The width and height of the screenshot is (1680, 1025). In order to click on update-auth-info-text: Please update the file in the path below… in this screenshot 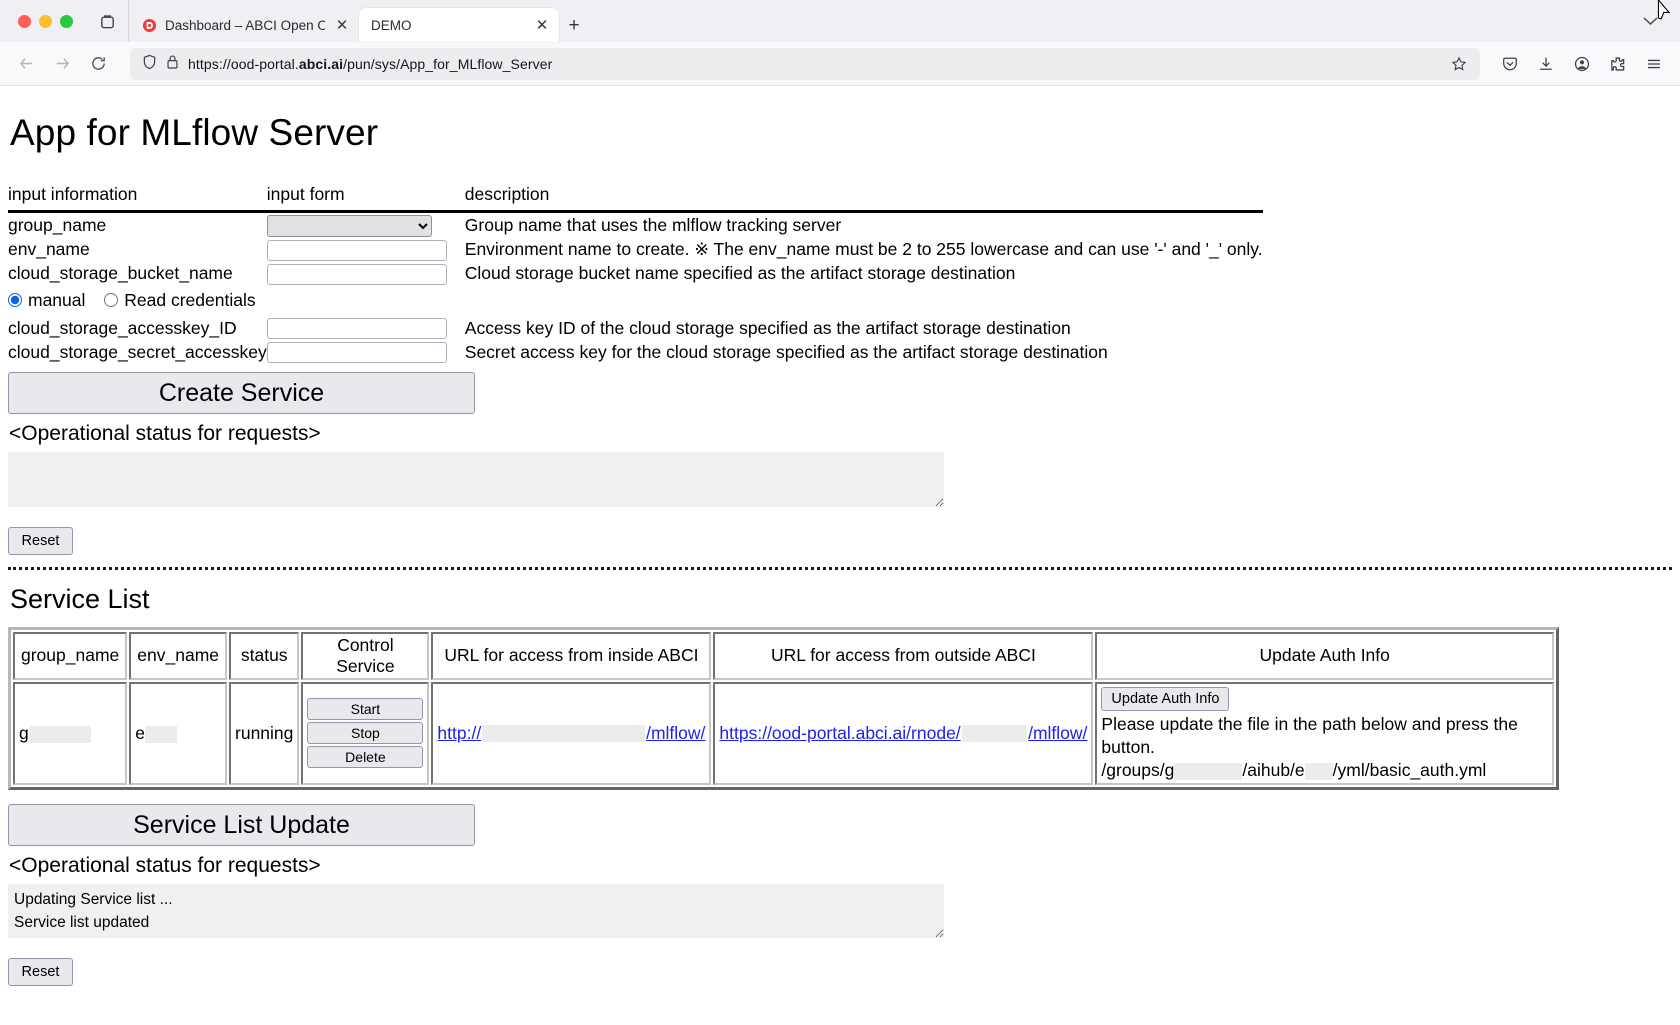, I will do `click(1309, 735)`.